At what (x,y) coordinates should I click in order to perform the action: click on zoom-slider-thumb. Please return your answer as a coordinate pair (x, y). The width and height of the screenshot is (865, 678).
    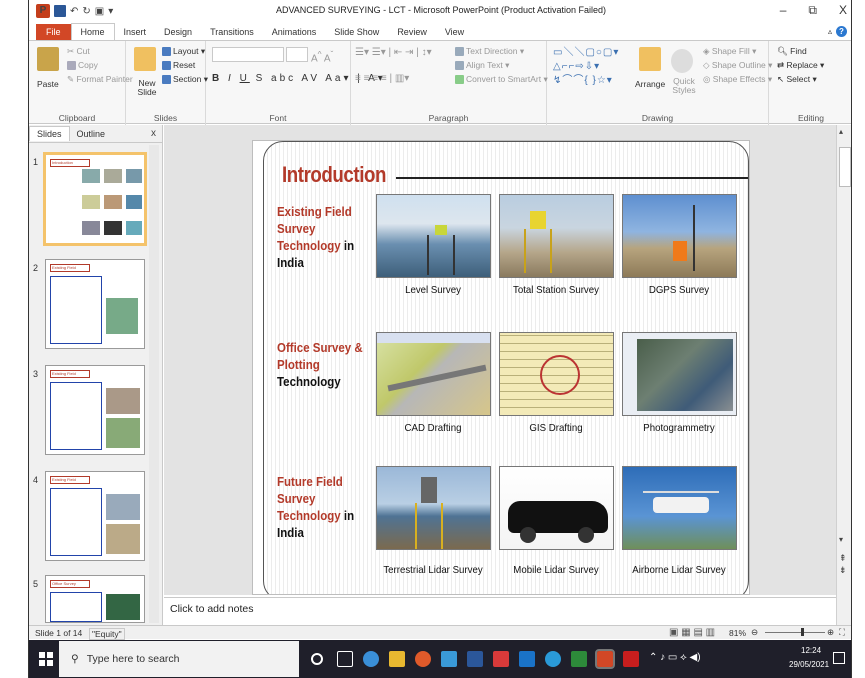
    Looking at the image, I should click on (802, 632).